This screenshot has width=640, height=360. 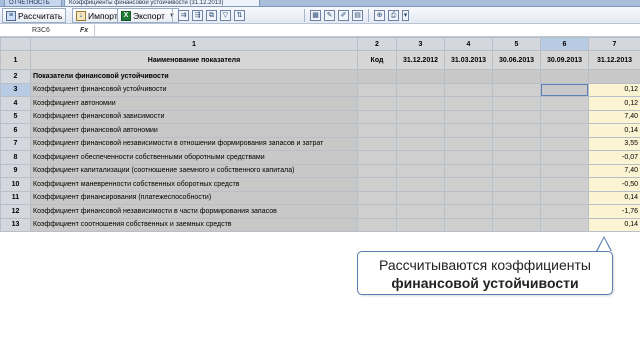 What do you see at coordinates (239, 15) in the screenshot?
I see `sort-icon: ⇅` at bounding box center [239, 15].